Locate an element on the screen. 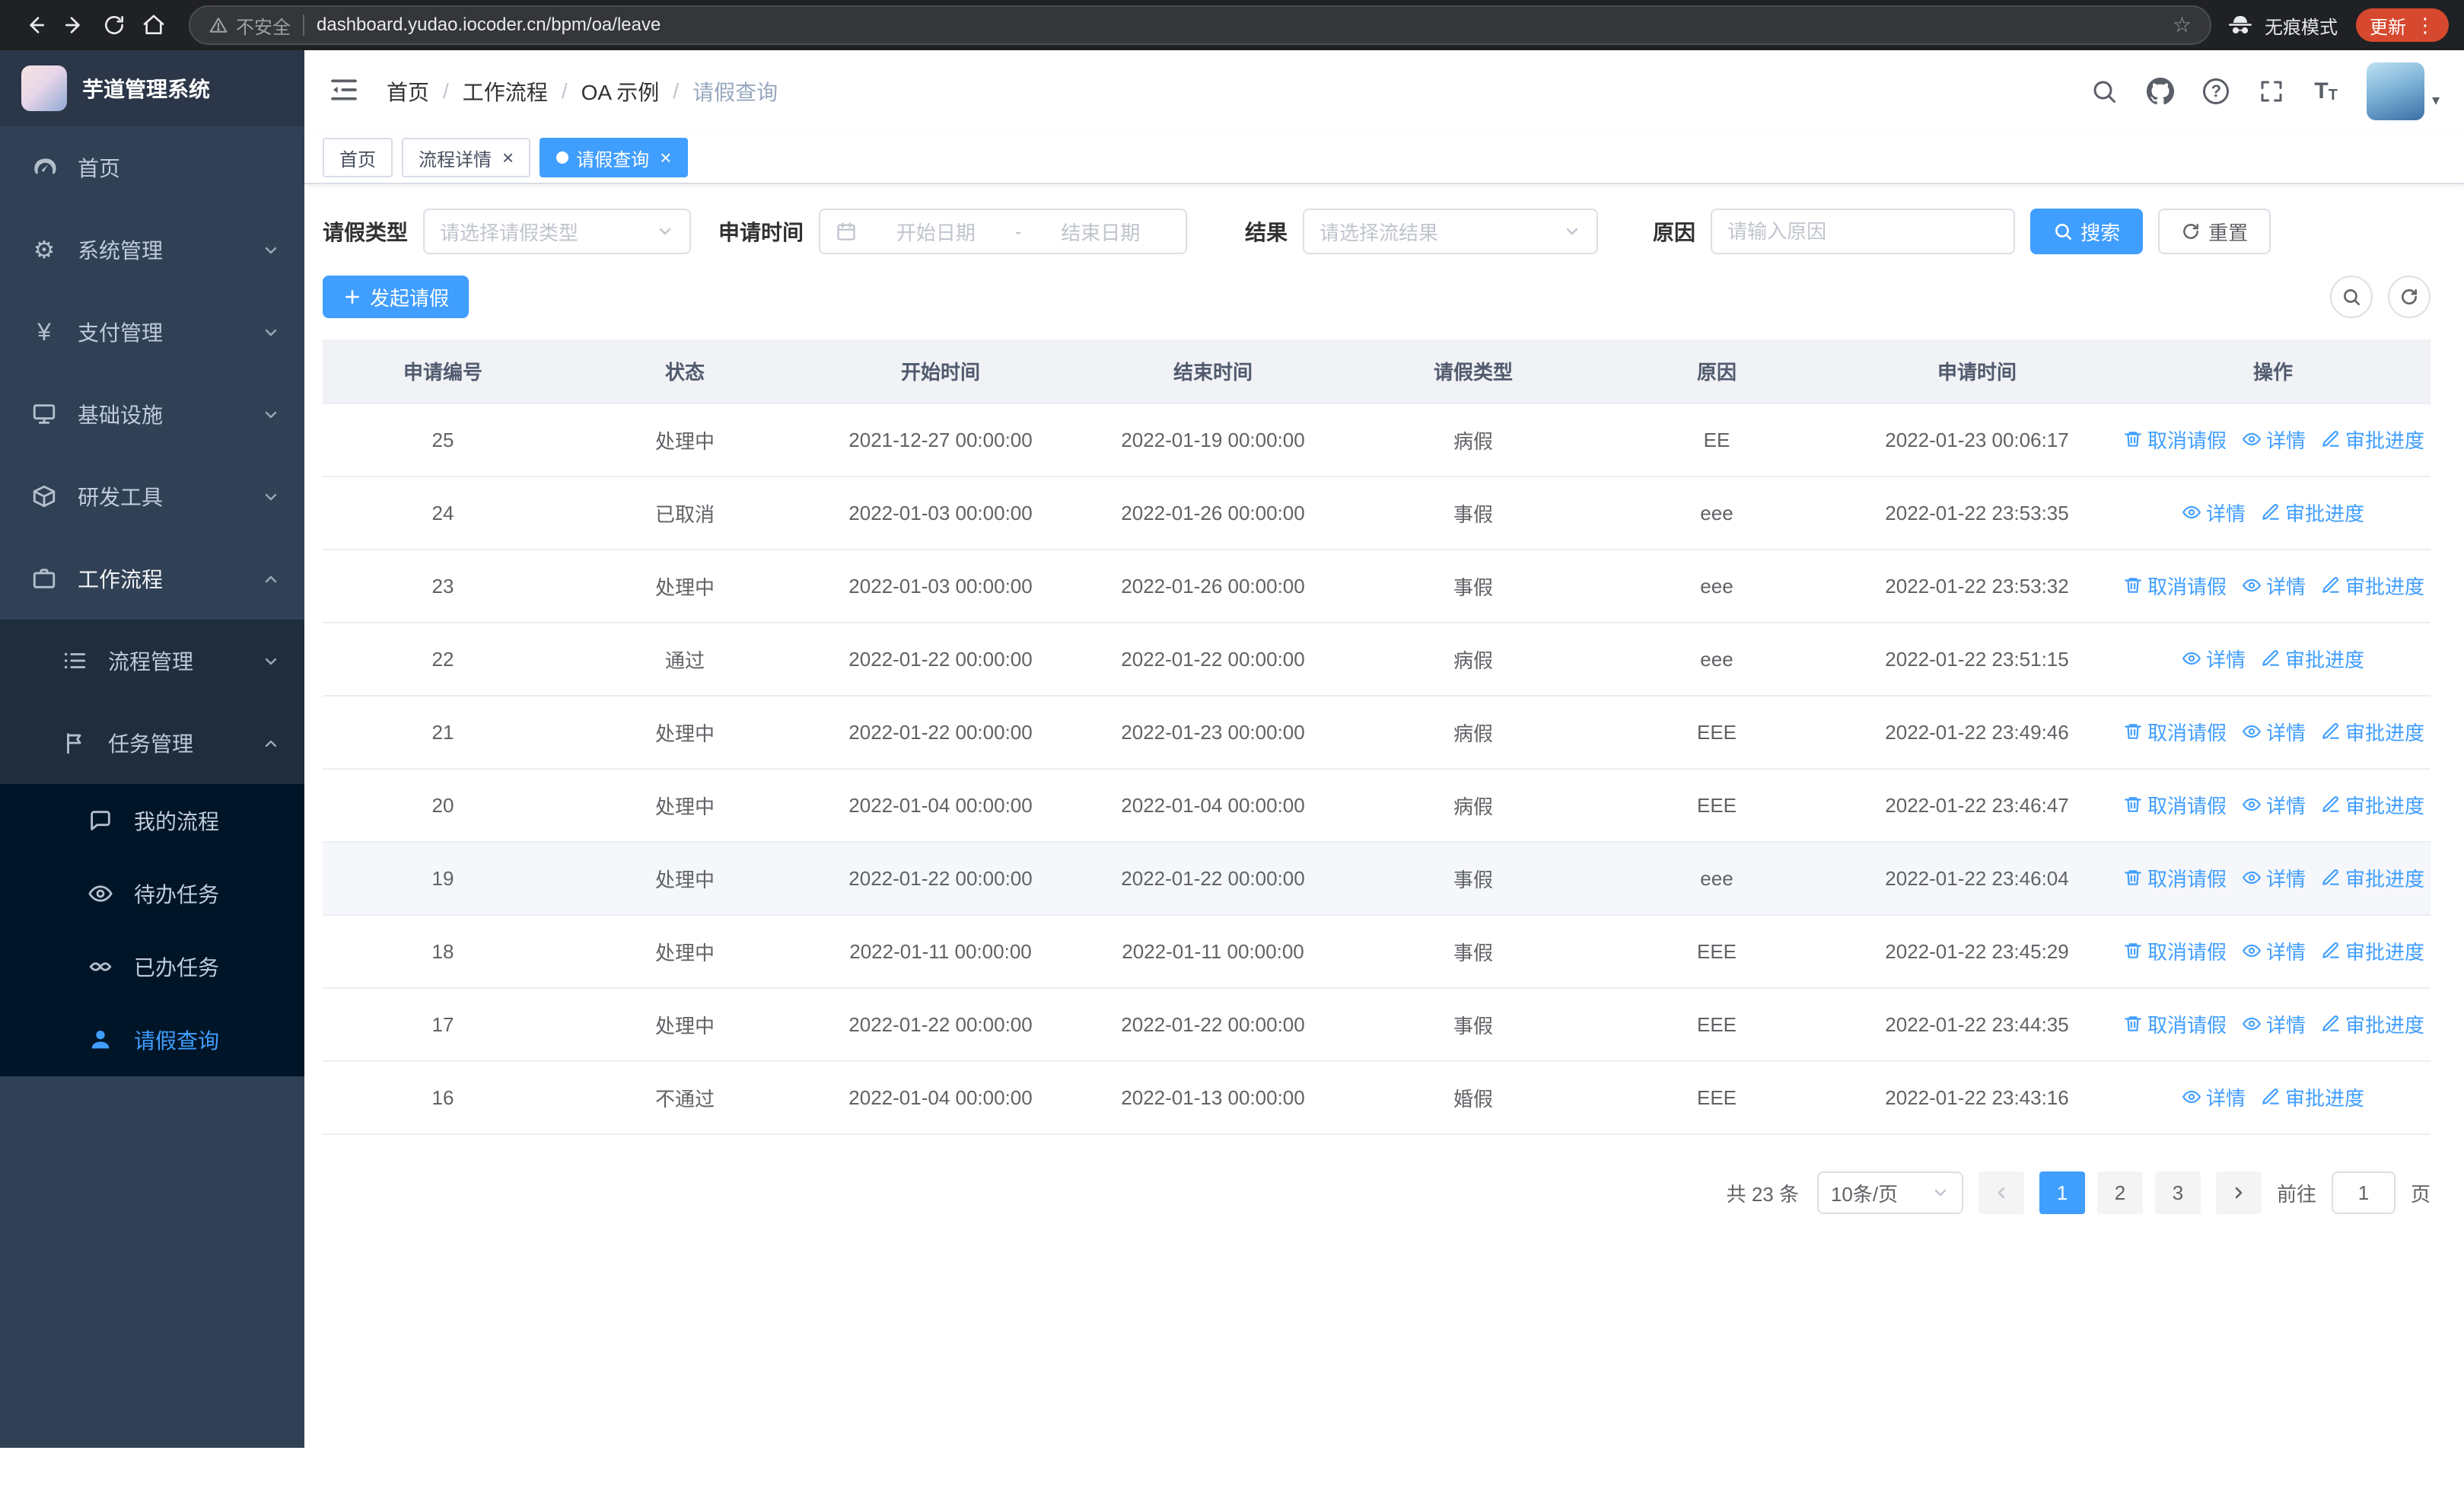 The height and width of the screenshot is (1495, 2464). chevron-right-icon is located at coordinates (2239, 1193).